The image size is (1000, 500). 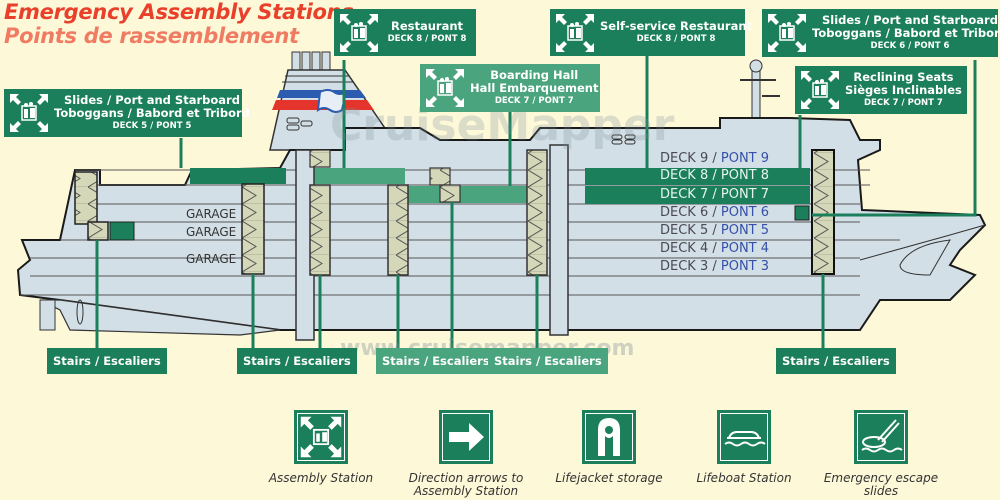 What do you see at coordinates (744, 437) in the screenshot?
I see `lifeboat-icon` at bounding box center [744, 437].